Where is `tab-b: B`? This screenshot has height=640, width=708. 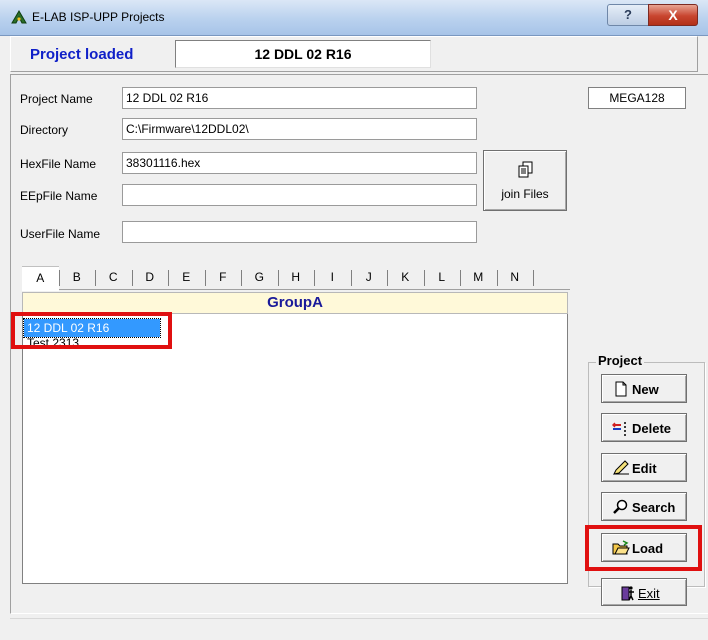
tab-b: B is located at coordinates (77, 278).